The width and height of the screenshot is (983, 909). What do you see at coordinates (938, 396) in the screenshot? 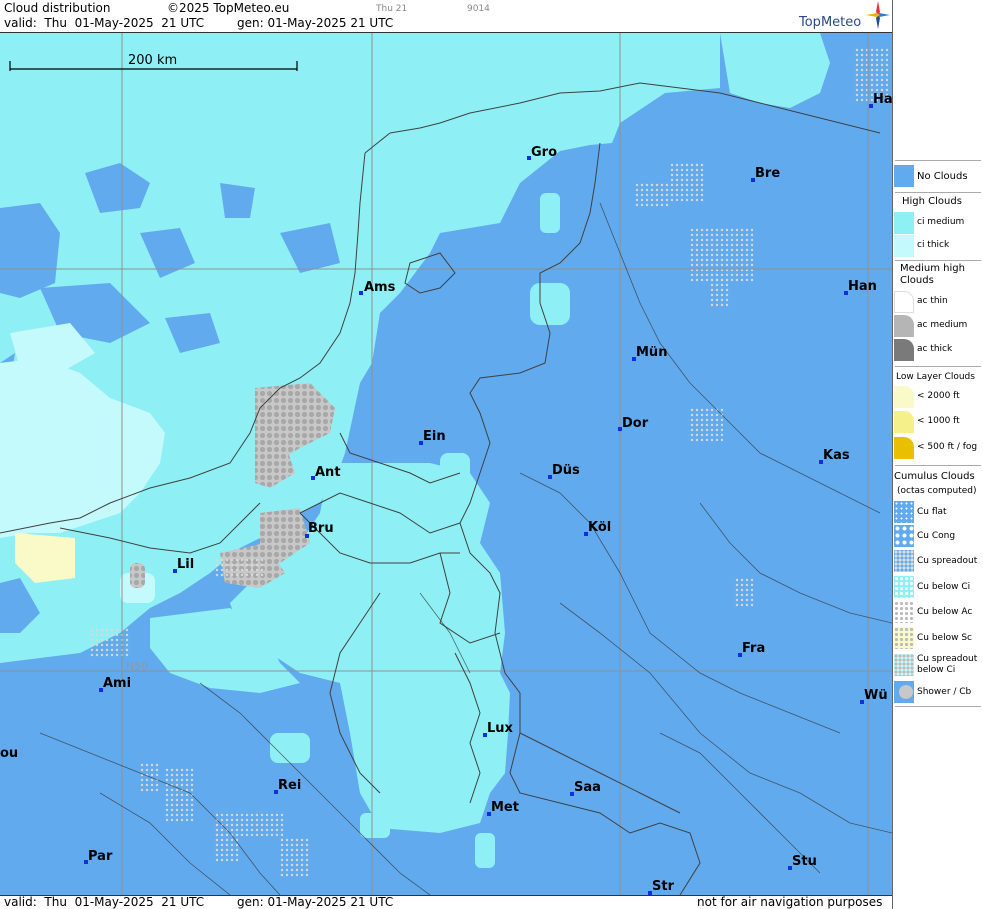
I see `legend-label: < 2000 ft` at bounding box center [938, 396].